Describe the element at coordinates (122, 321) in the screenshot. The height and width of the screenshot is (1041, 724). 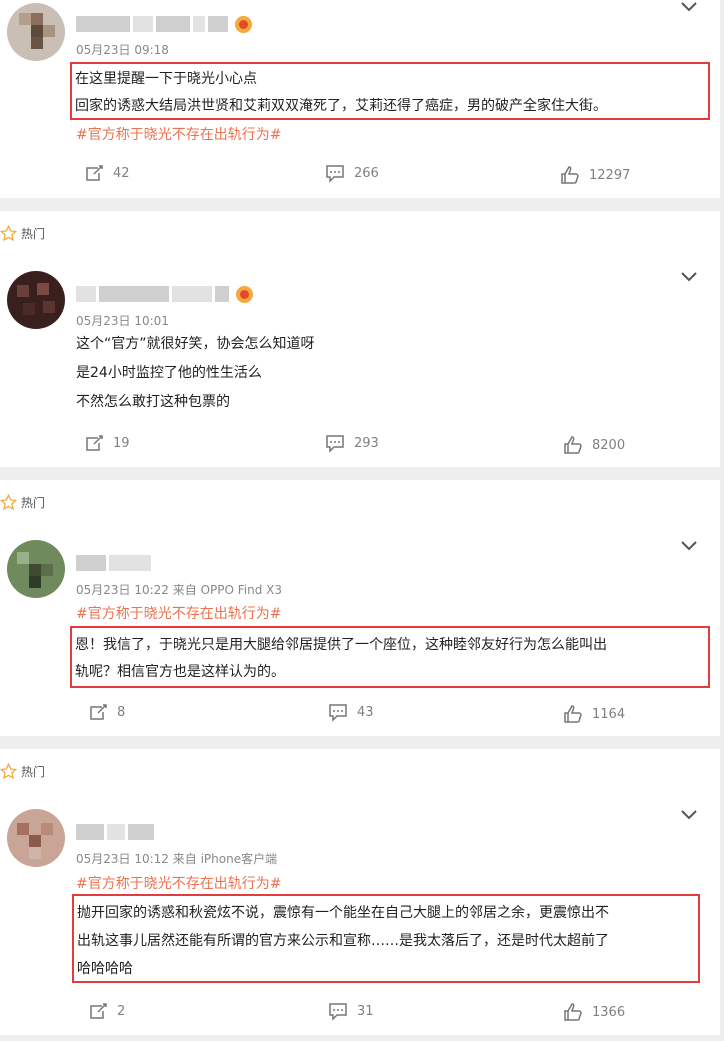
I see `comment-time: 05月23日 10:01` at that location.